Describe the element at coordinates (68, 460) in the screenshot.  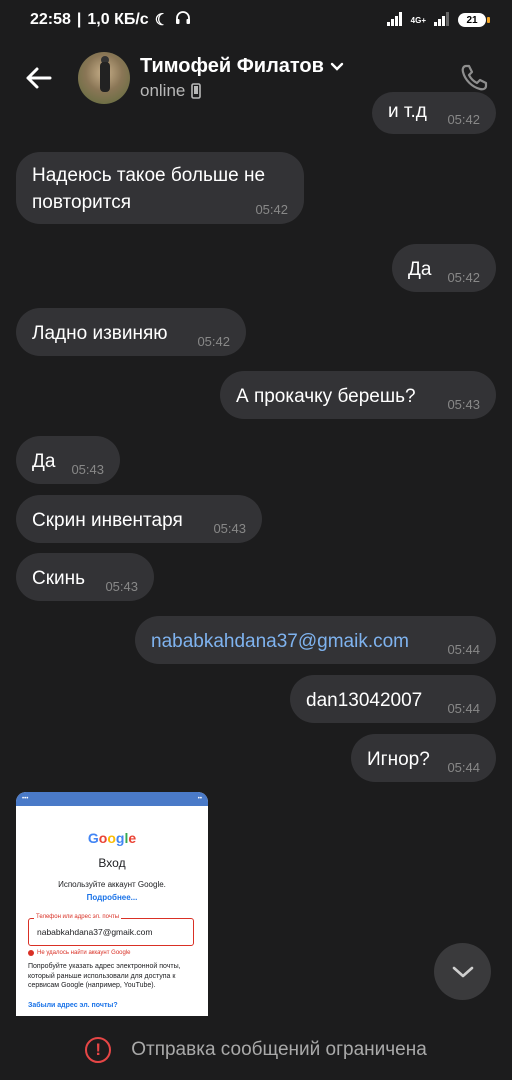
I see `message-bubble: Да 05:43` at that location.